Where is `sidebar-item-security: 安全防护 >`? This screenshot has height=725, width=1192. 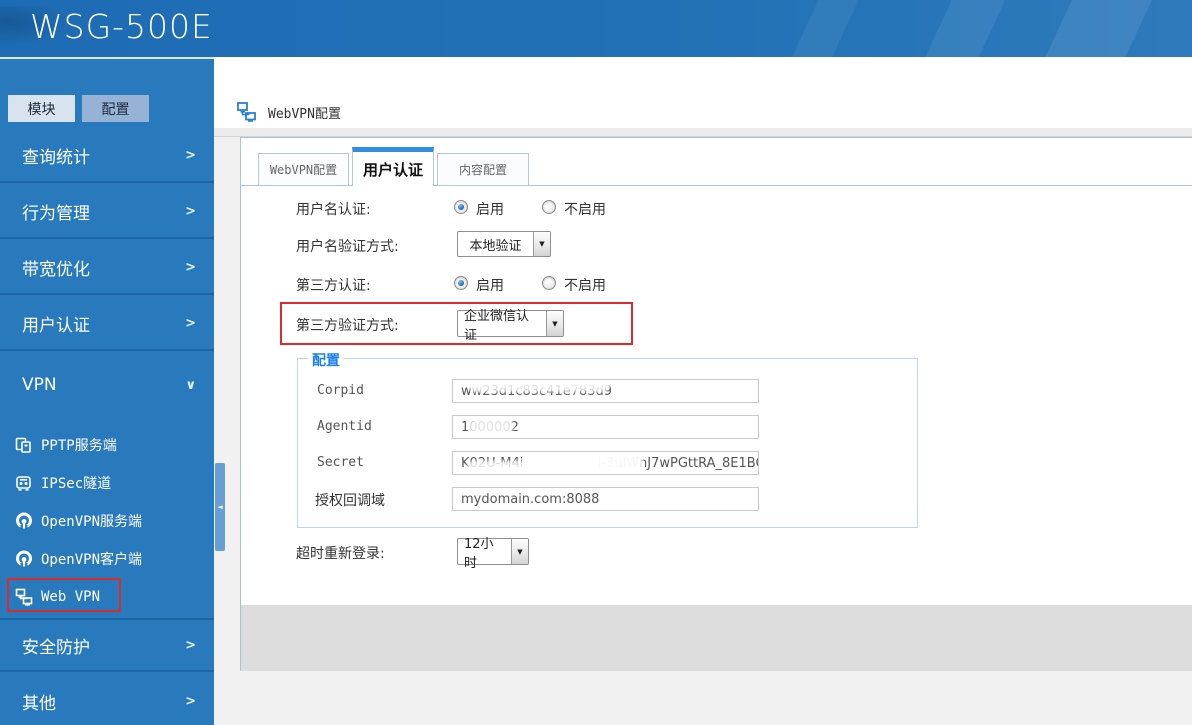
sidebar-item-security: 安全防护 > is located at coordinates (107, 645).